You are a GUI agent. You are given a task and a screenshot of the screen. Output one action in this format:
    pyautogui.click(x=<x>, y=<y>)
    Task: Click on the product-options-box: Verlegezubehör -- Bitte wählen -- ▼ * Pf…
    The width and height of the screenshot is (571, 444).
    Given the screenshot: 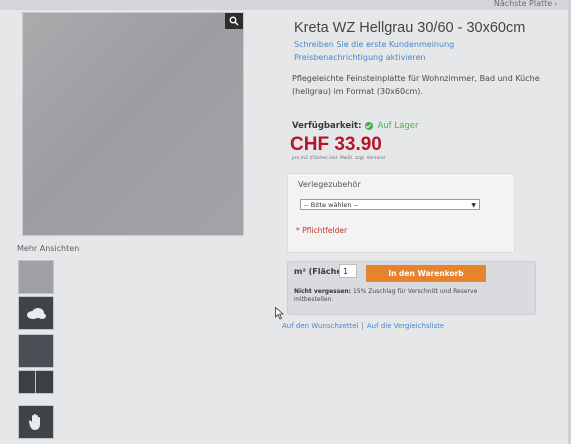 What is the action you would take?
    pyautogui.click(x=401, y=213)
    